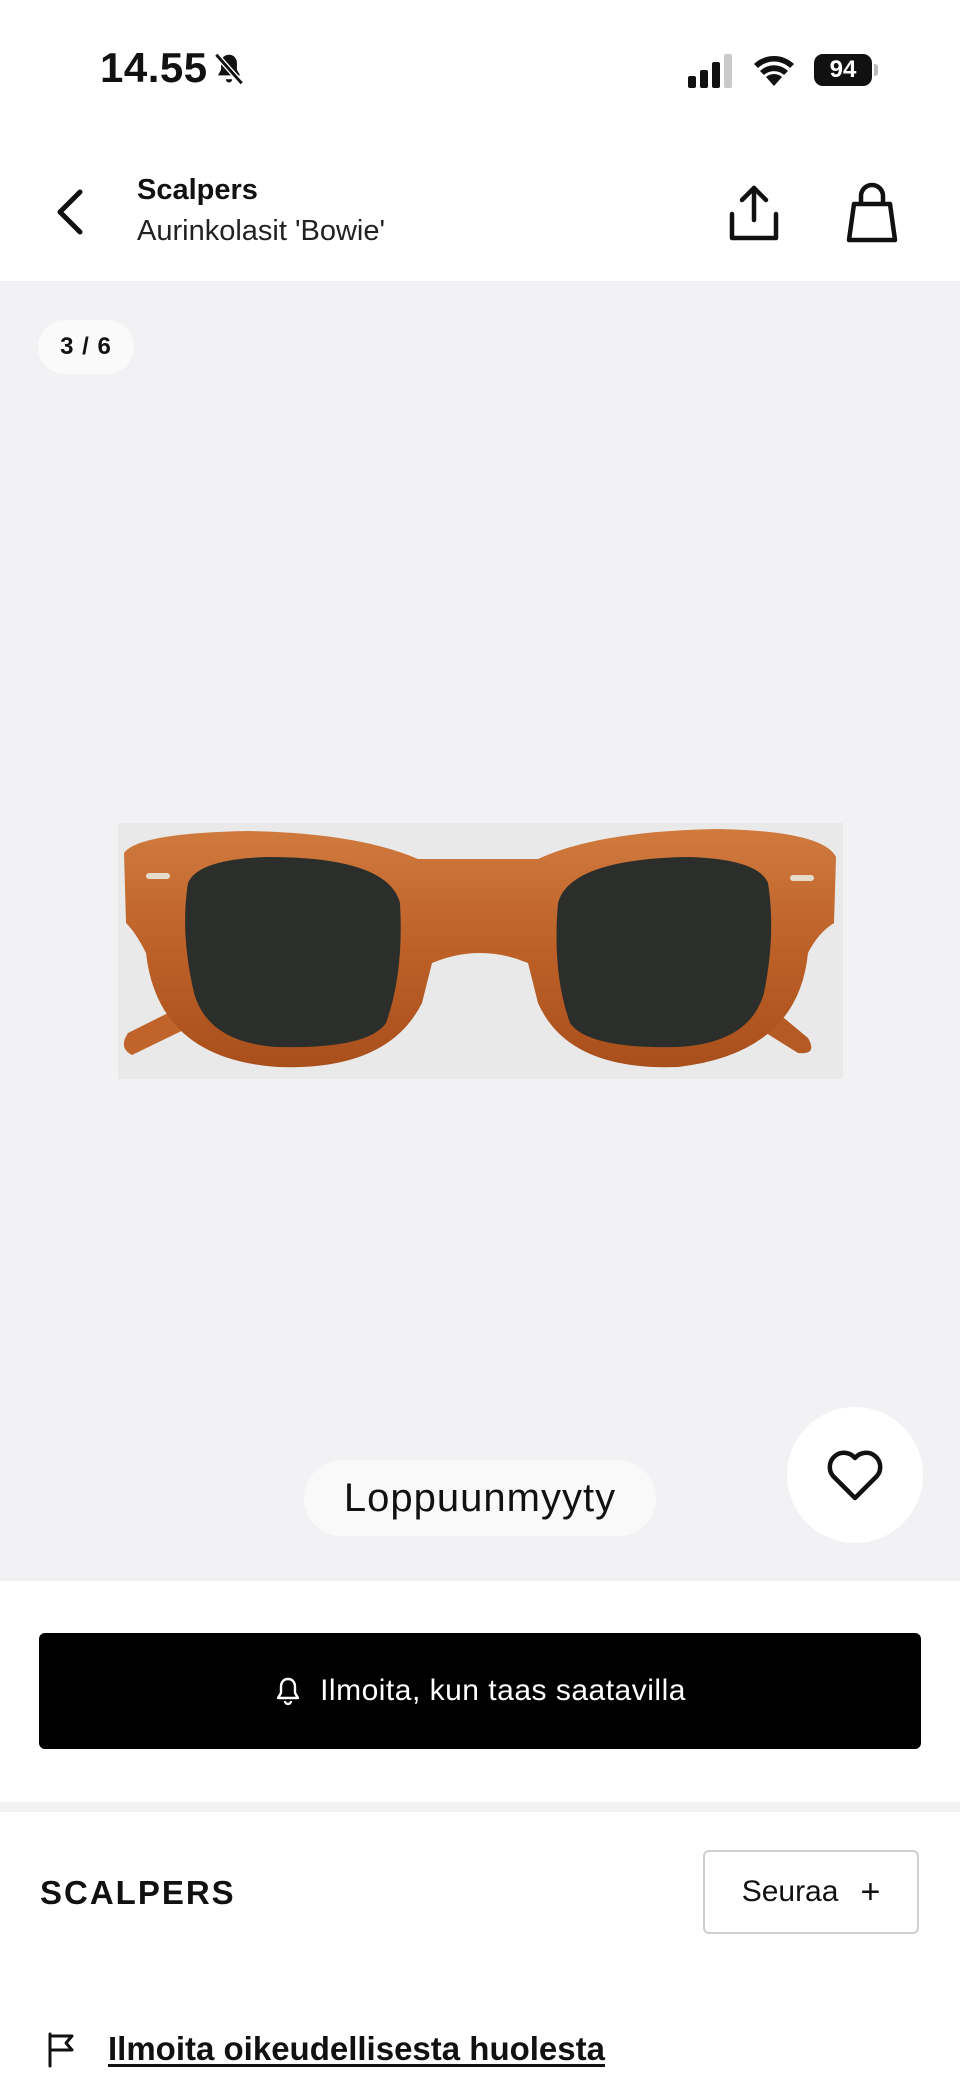 This screenshot has height=2081, width=960. Describe the element at coordinates (790, 1891) in the screenshot. I see `follow-button-label: Seuraa` at that location.